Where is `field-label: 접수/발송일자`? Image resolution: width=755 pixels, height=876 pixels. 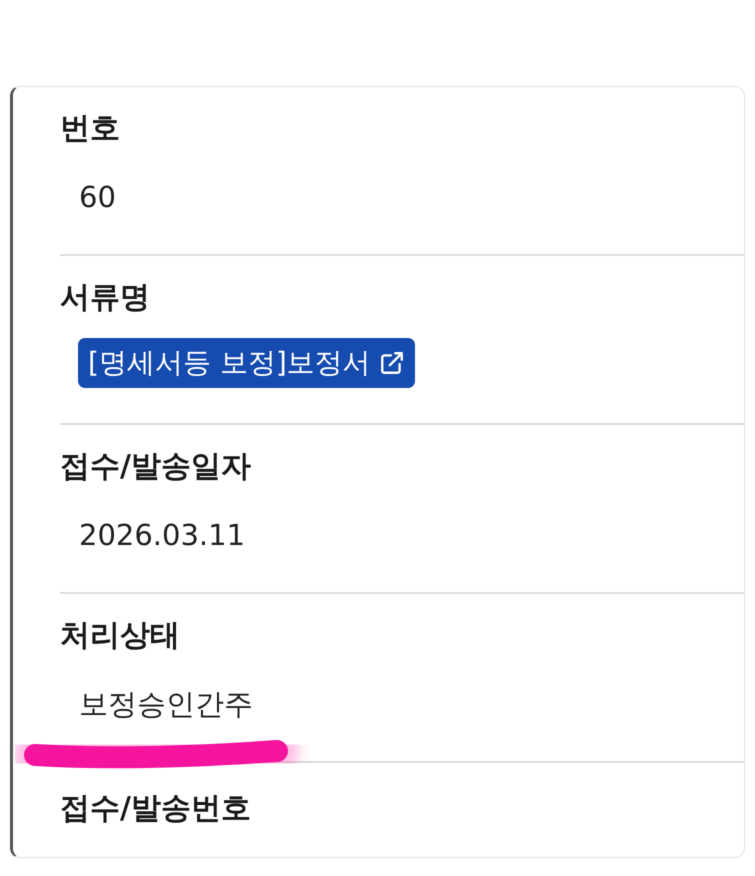
field-label: 접수/발송일자 is located at coordinates (155, 467).